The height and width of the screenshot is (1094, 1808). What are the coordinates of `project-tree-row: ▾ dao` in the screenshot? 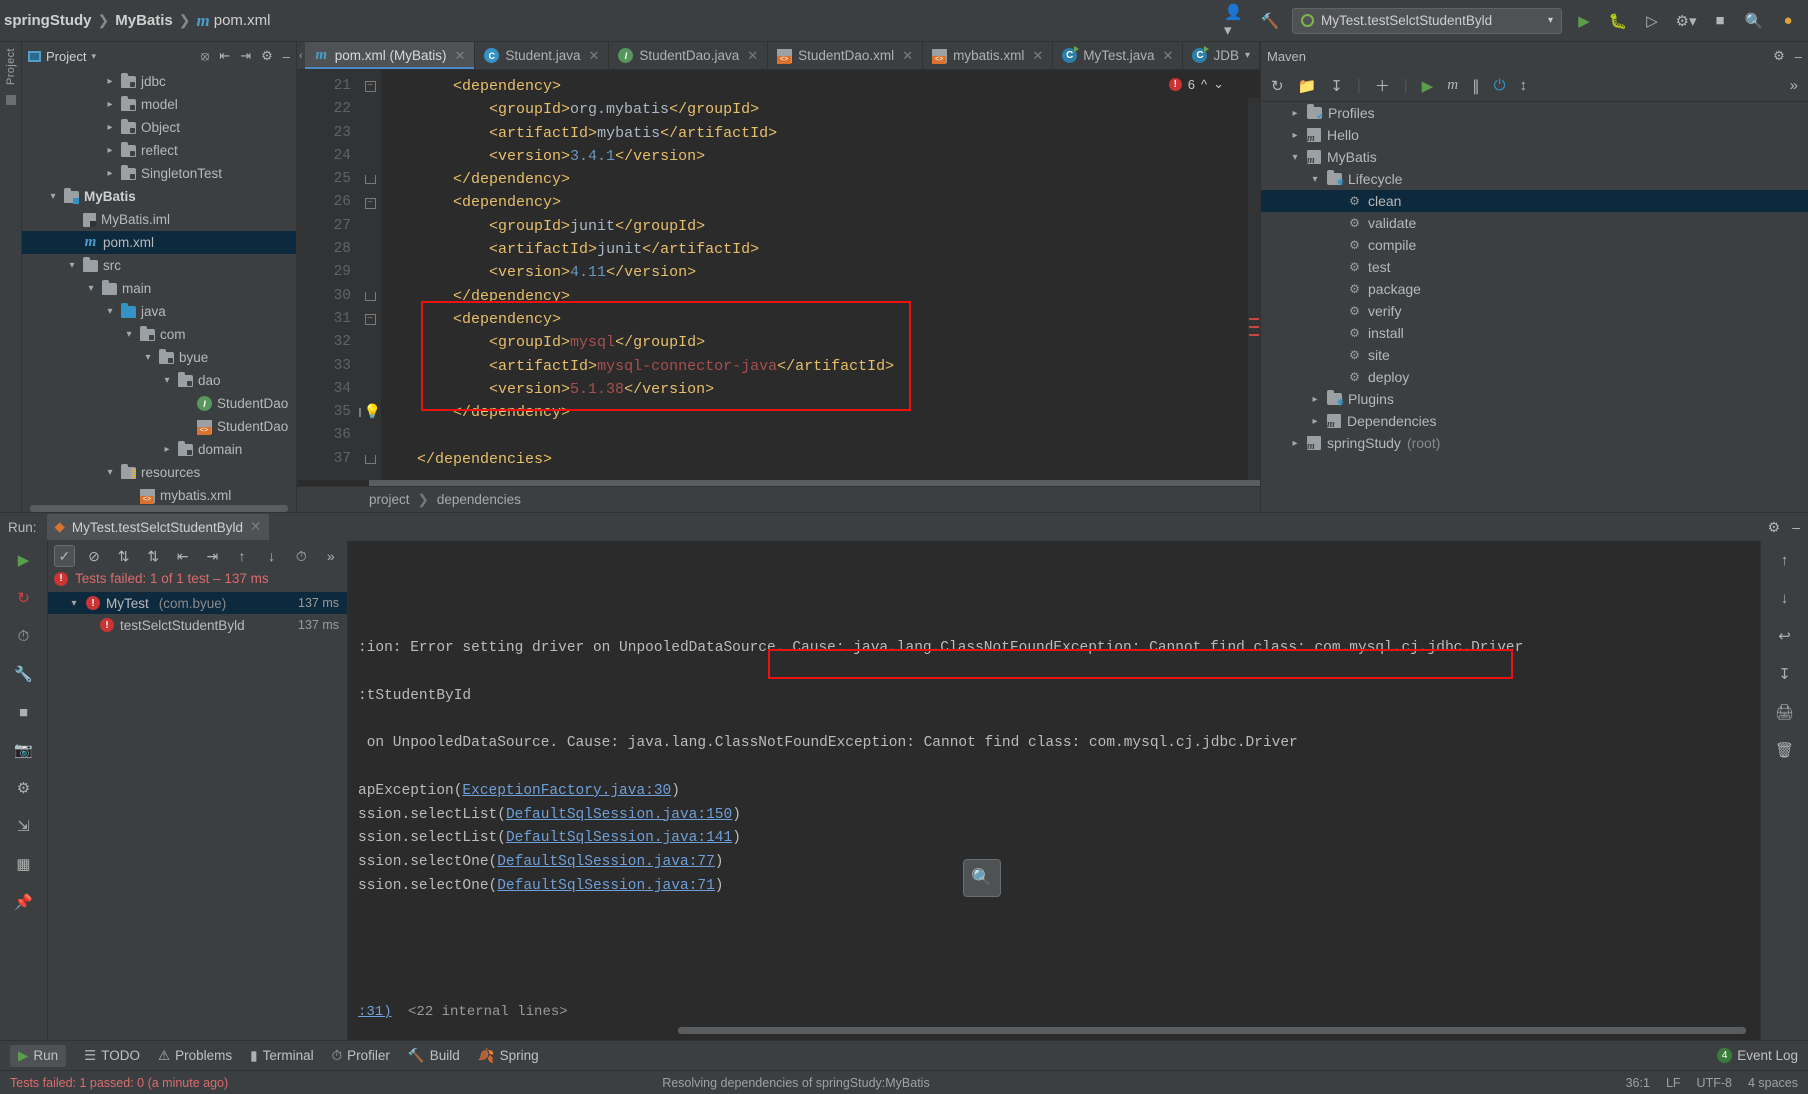 It's located at (159, 380).